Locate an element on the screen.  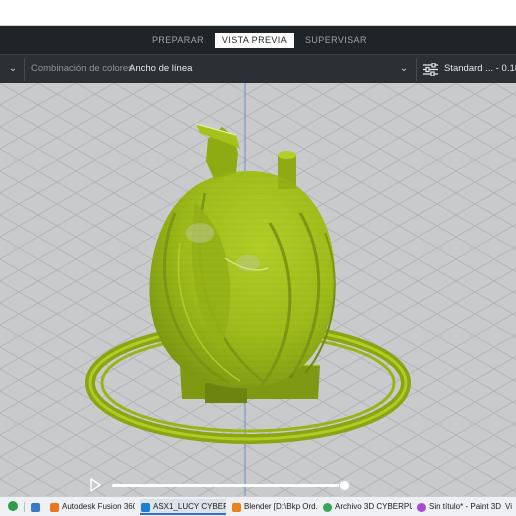
blender-icon is located at coordinates (236, 507).